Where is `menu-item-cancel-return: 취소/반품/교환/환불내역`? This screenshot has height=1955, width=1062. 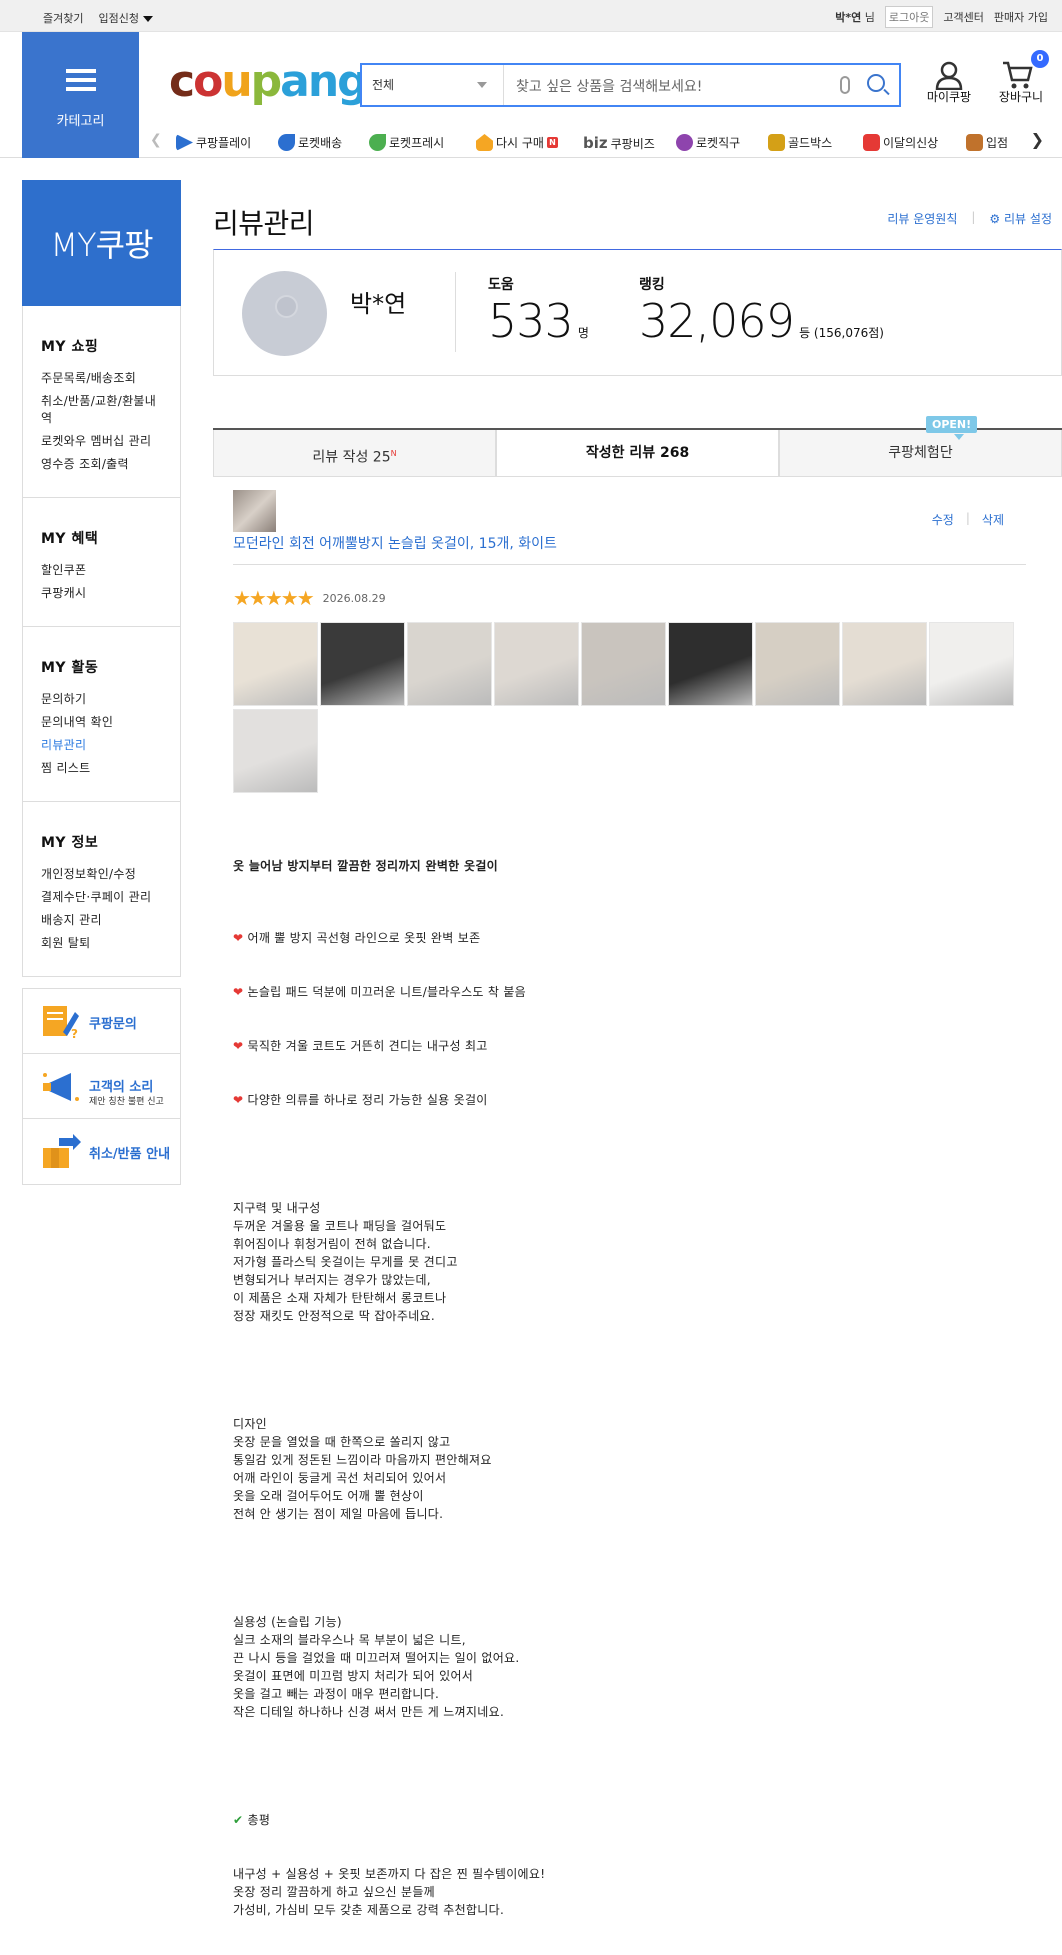
menu-item-cancel-return: 취소/반품/교환/환불내역 is located at coordinates (100, 410).